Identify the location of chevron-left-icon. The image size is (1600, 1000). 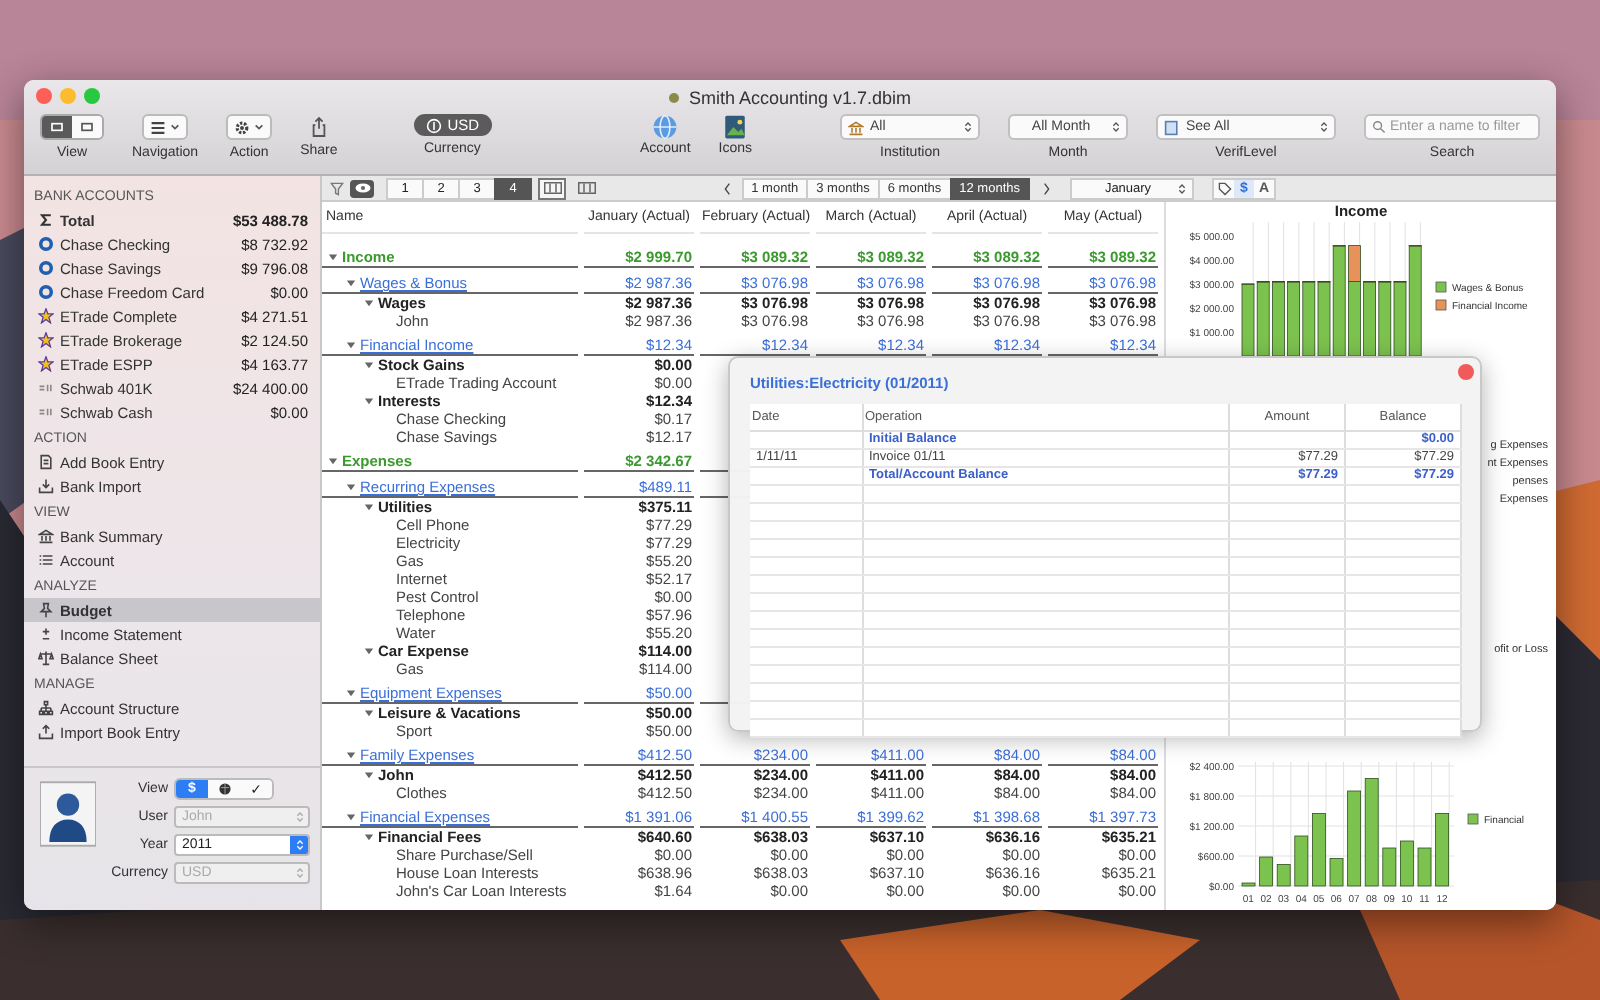
(727, 188).